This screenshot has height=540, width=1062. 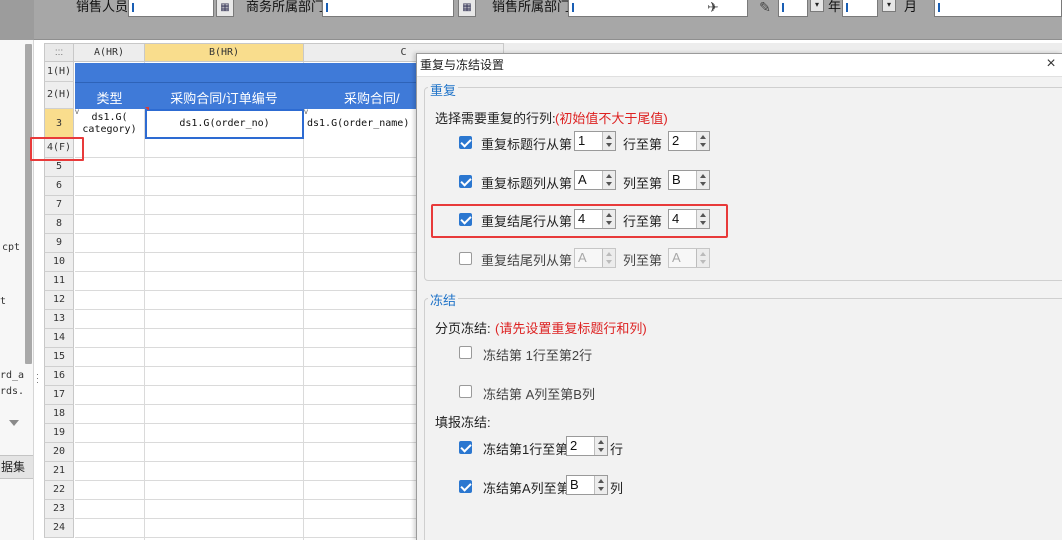 What do you see at coordinates (59, 509) in the screenshot?
I see `row-header: 23` at bounding box center [59, 509].